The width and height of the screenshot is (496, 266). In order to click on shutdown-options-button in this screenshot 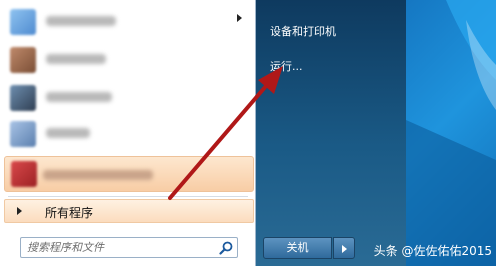, I will do `click(344, 248)`.